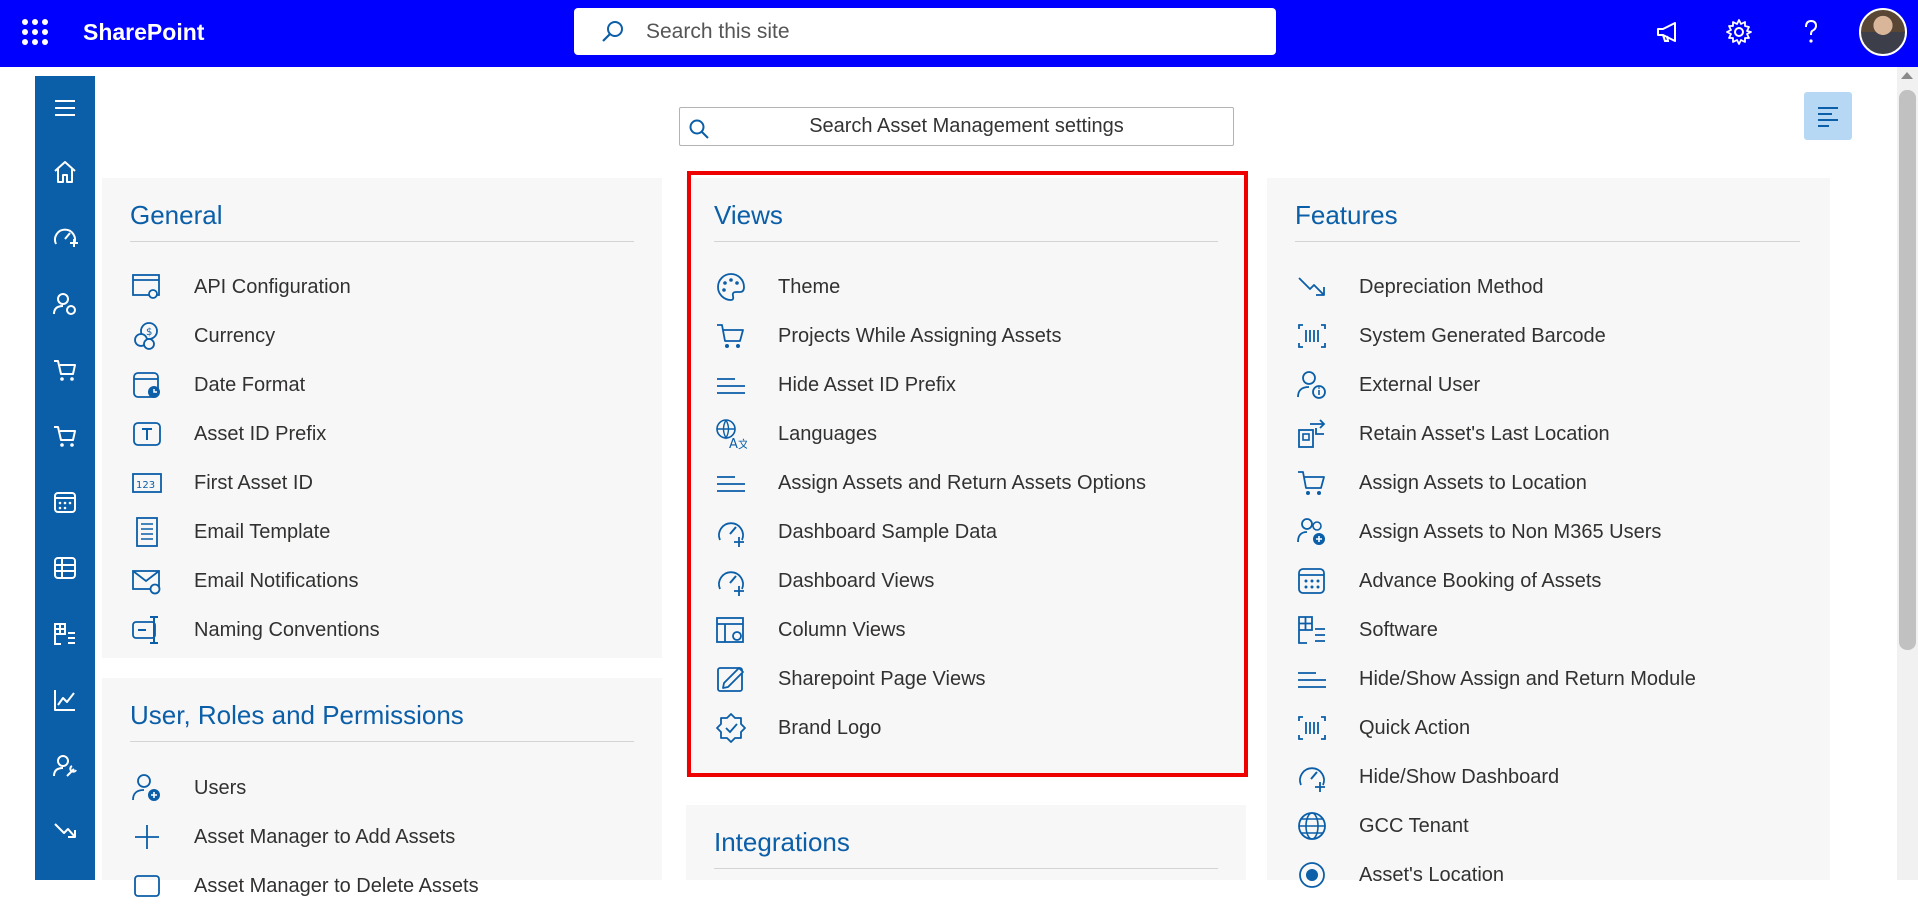 Image resolution: width=1918 pixels, height=906 pixels. Describe the element at coordinates (147, 532) in the screenshot. I see `document-icon` at that location.